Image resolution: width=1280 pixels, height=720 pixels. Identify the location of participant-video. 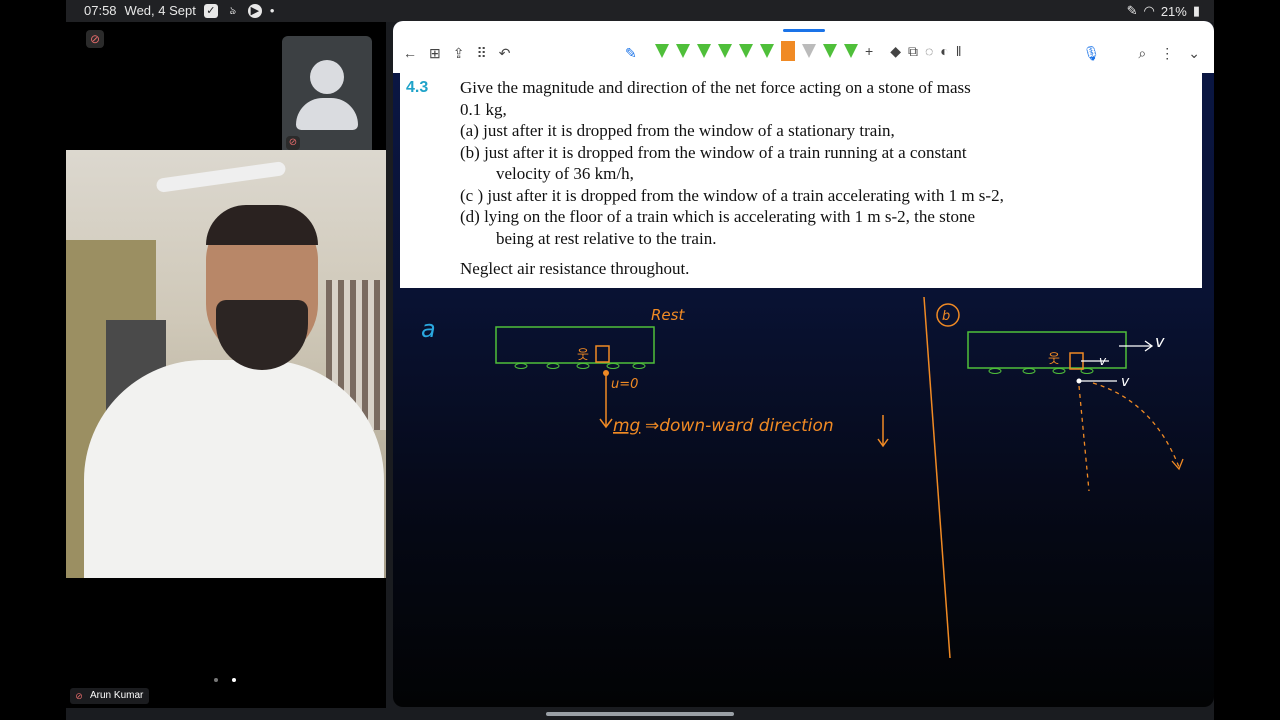
(226, 364).